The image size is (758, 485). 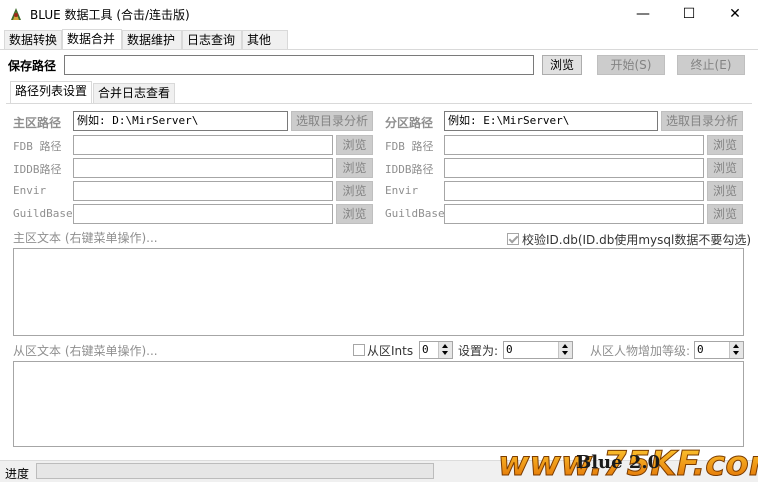 What do you see at coordinates (37, 146) in the screenshot?
I see `main-fdb-label: FDB 路径` at bounding box center [37, 146].